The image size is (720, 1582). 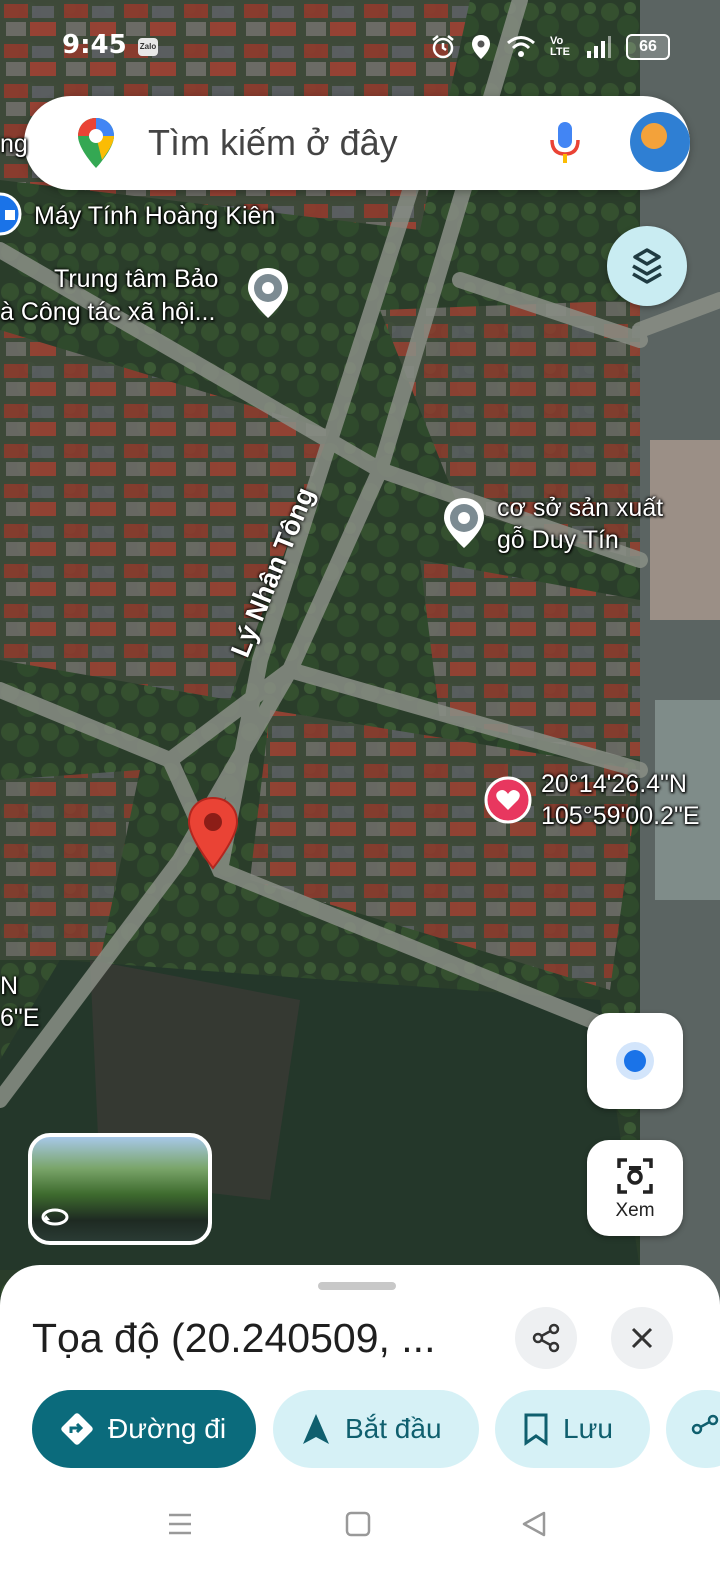 I want to click on grey-poi-marker, so click(x=268, y=293).